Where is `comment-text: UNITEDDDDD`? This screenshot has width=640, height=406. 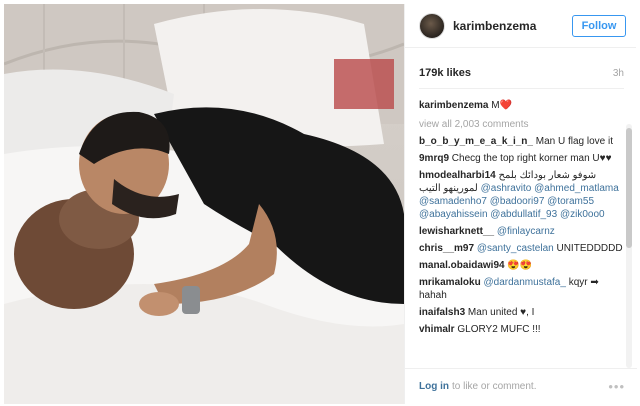
comment-text: UNITEDDDDD is located at coordinates (589, 248).